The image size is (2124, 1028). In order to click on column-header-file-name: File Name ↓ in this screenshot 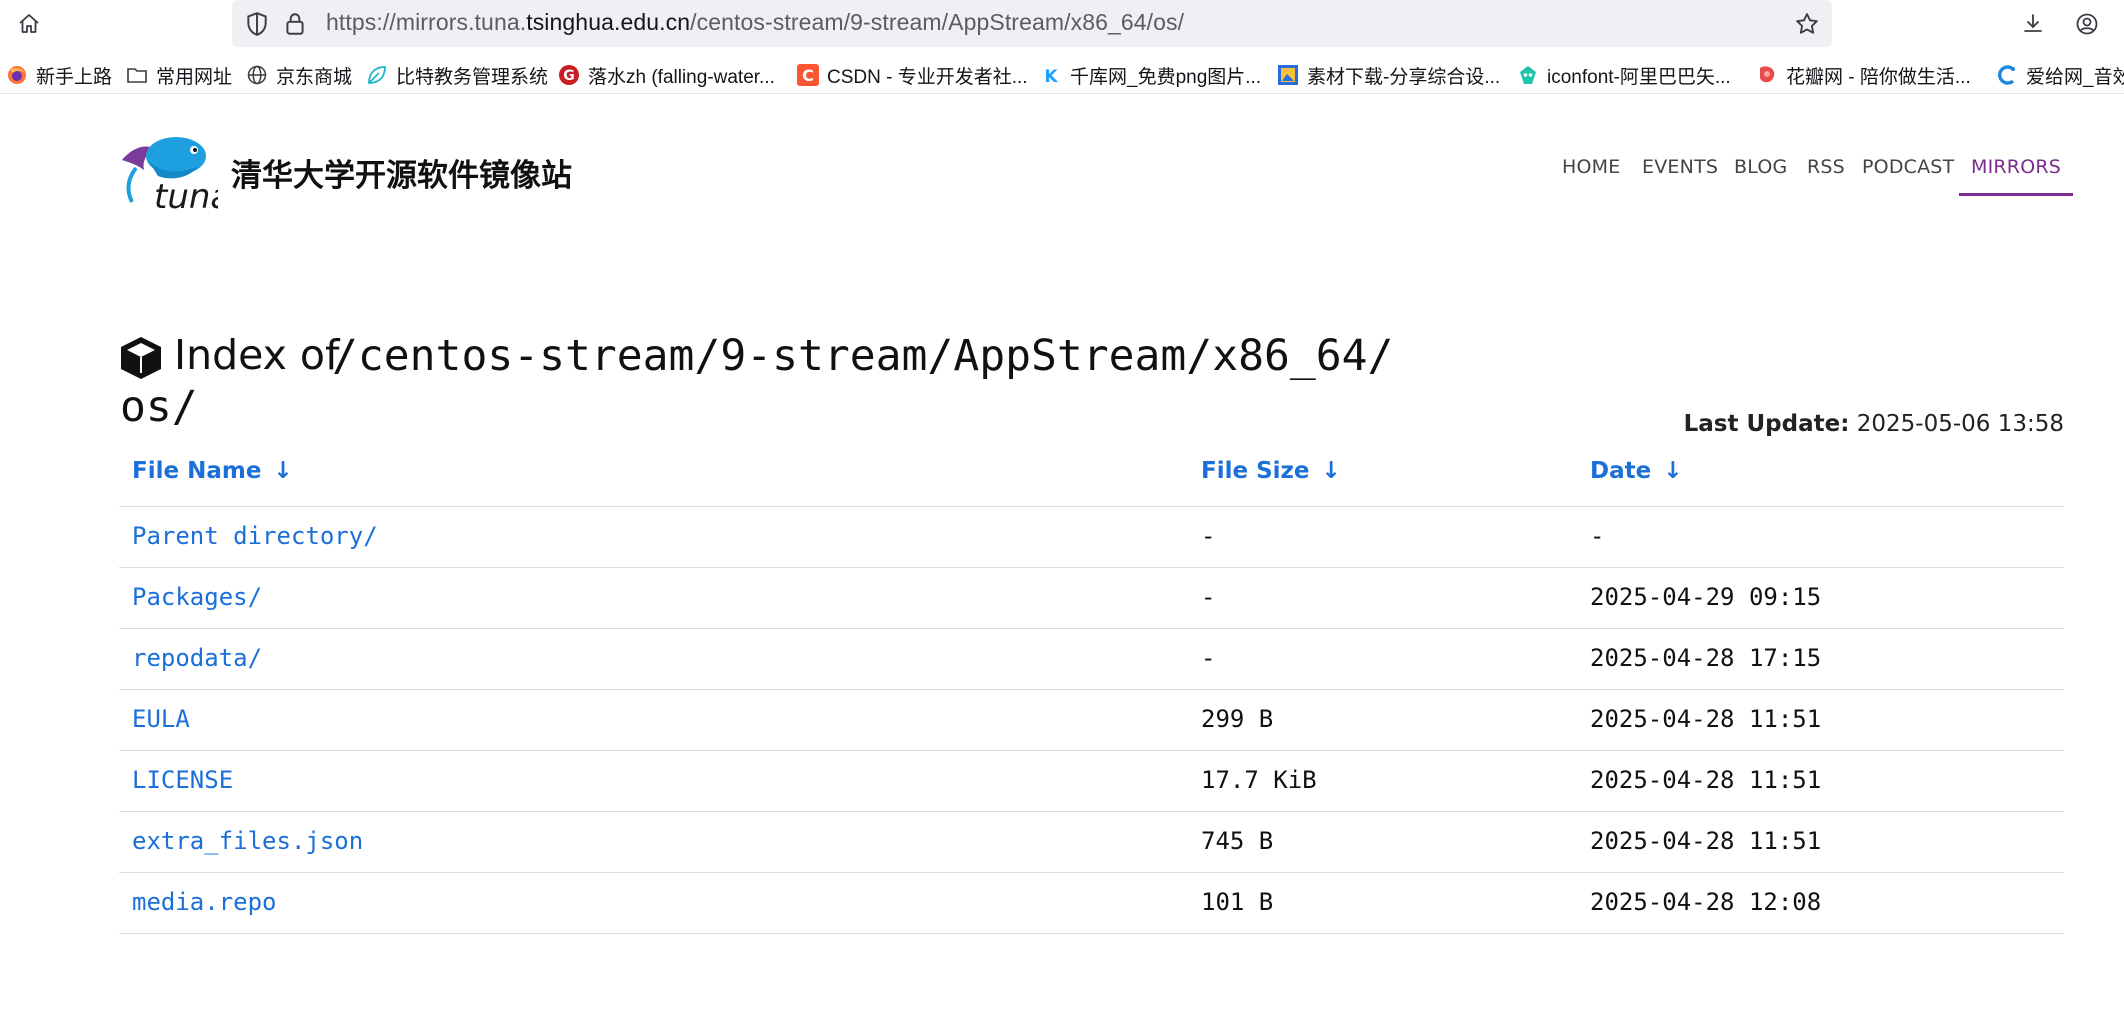, I will do `click(212, 471)`.